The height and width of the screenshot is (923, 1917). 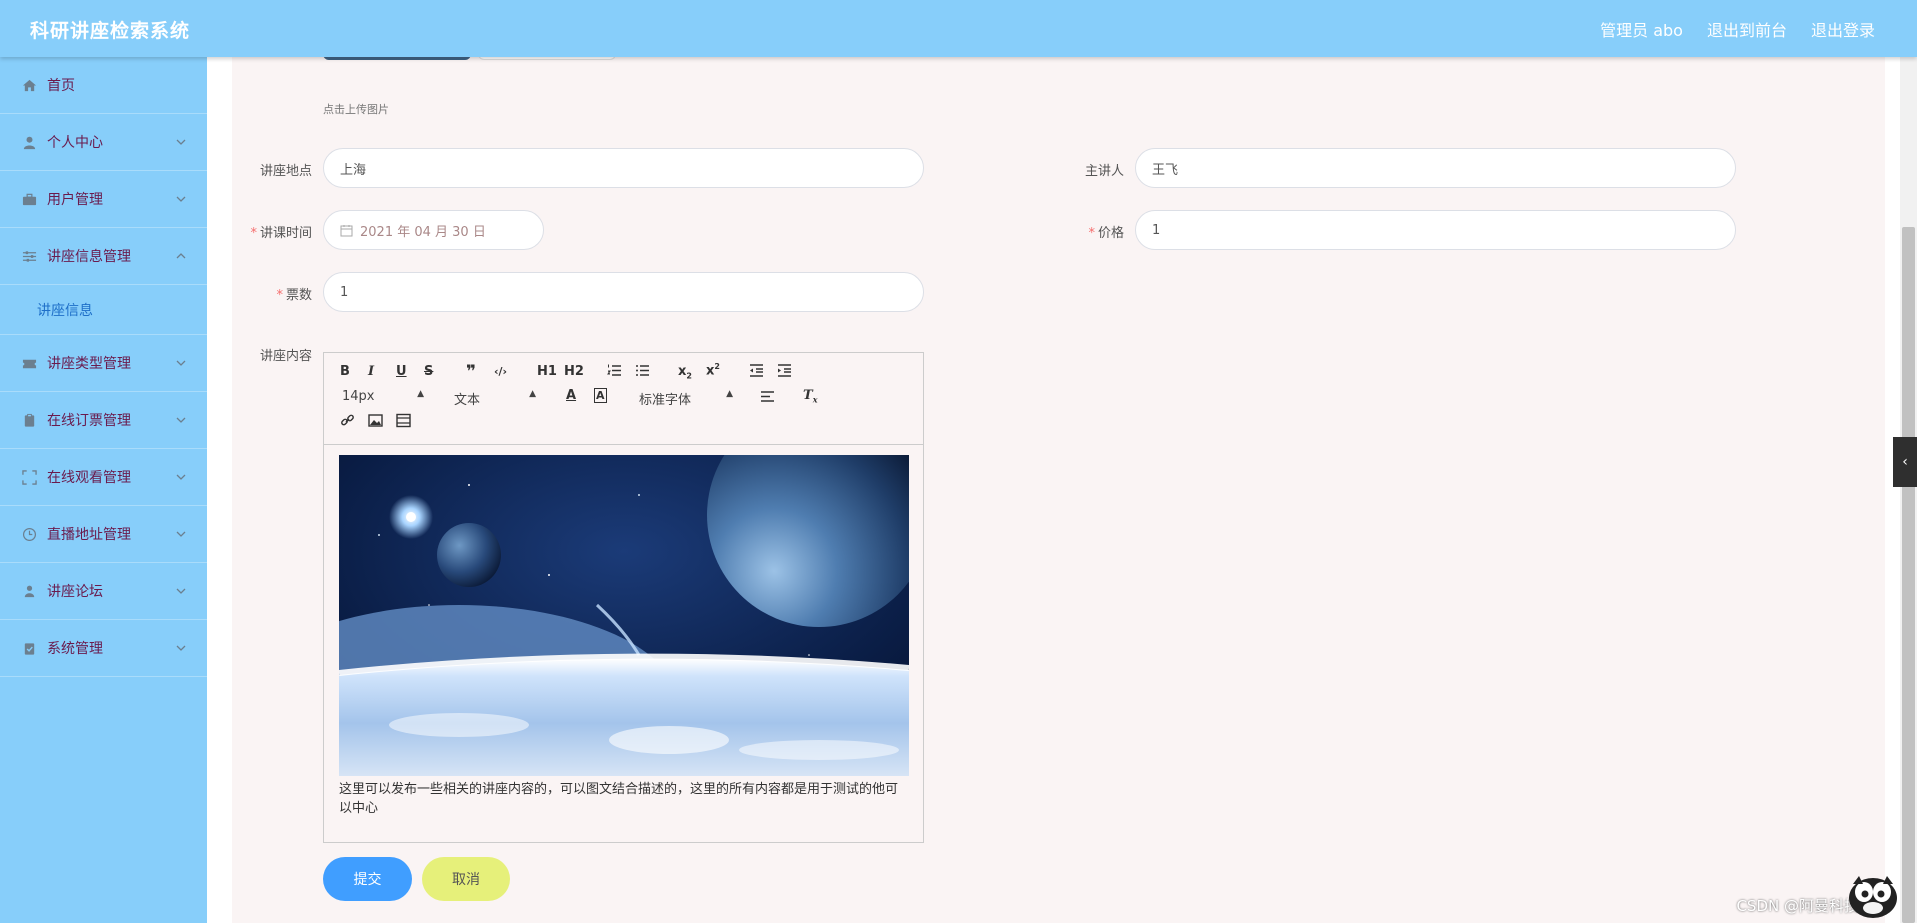 I want to click on background-color-button: A, so click(x=600, y=395).